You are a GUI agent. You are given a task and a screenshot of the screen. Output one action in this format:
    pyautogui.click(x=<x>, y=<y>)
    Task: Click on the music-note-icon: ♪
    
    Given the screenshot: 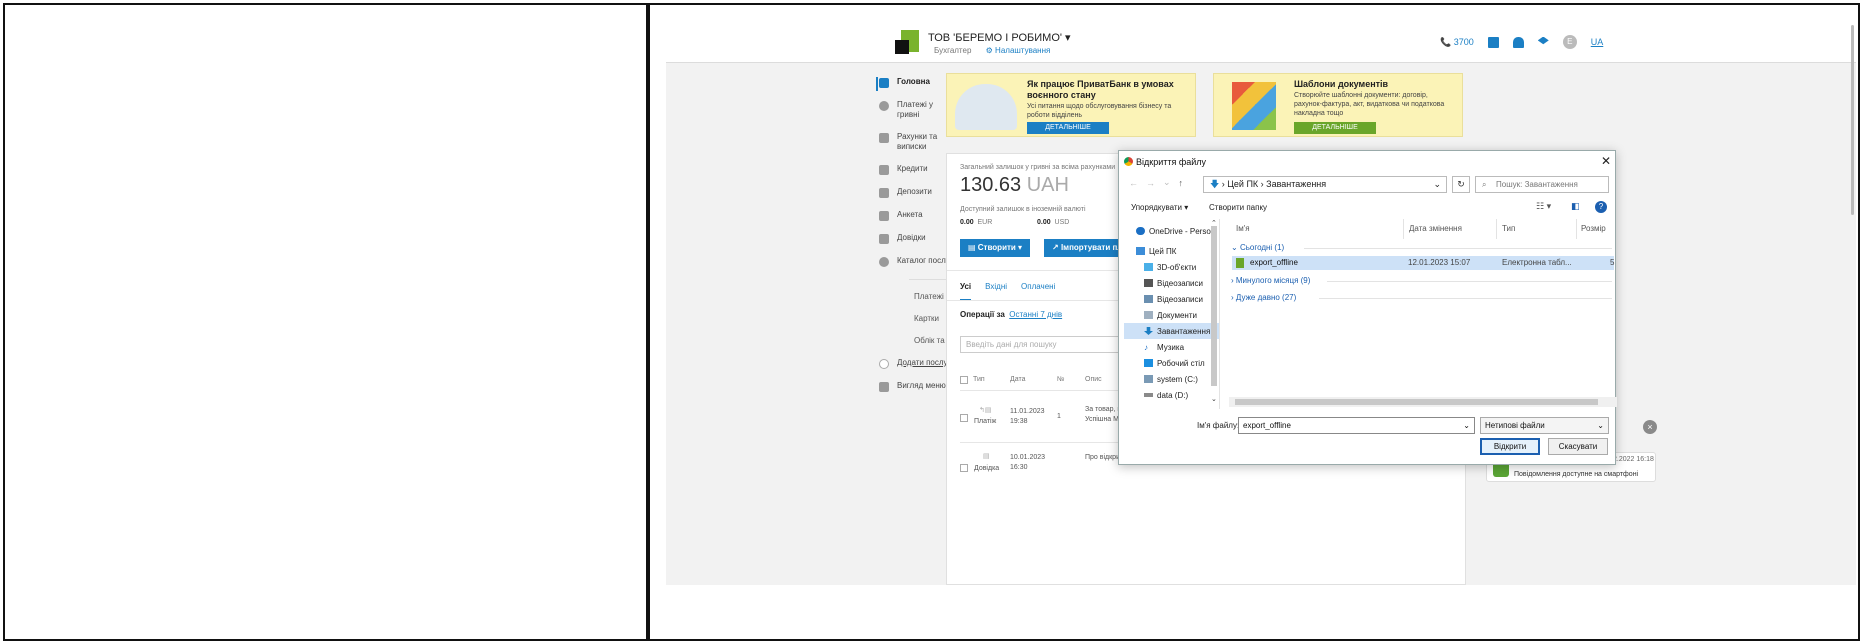 What is the action you would take?
    pyautogui.click(x=1146, y=347)
    